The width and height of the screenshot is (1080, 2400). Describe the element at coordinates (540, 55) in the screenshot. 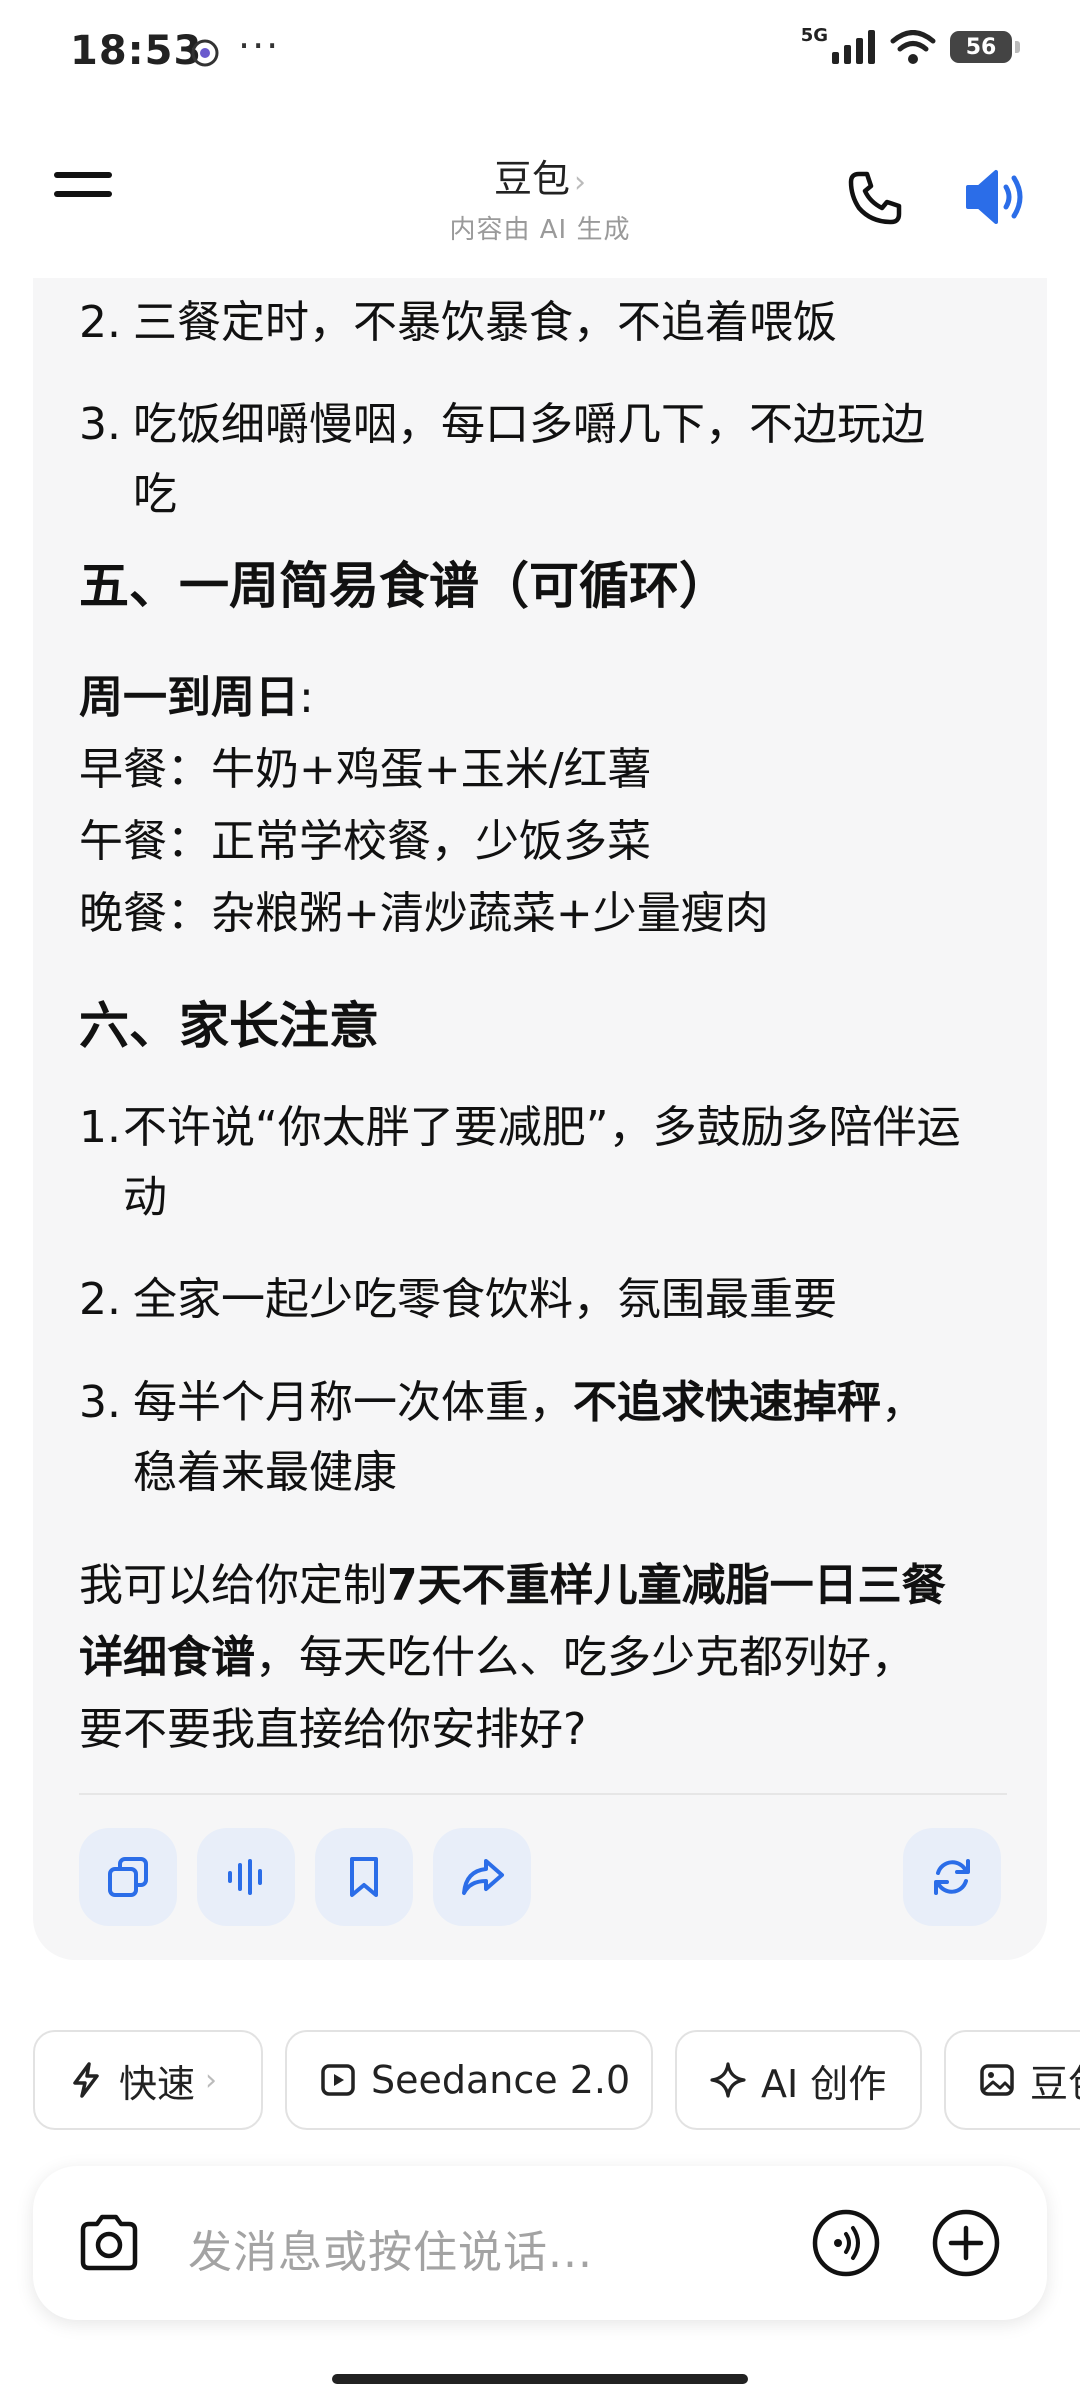

I see `status-bar: 18:53 ··· 5G 56` at that location.